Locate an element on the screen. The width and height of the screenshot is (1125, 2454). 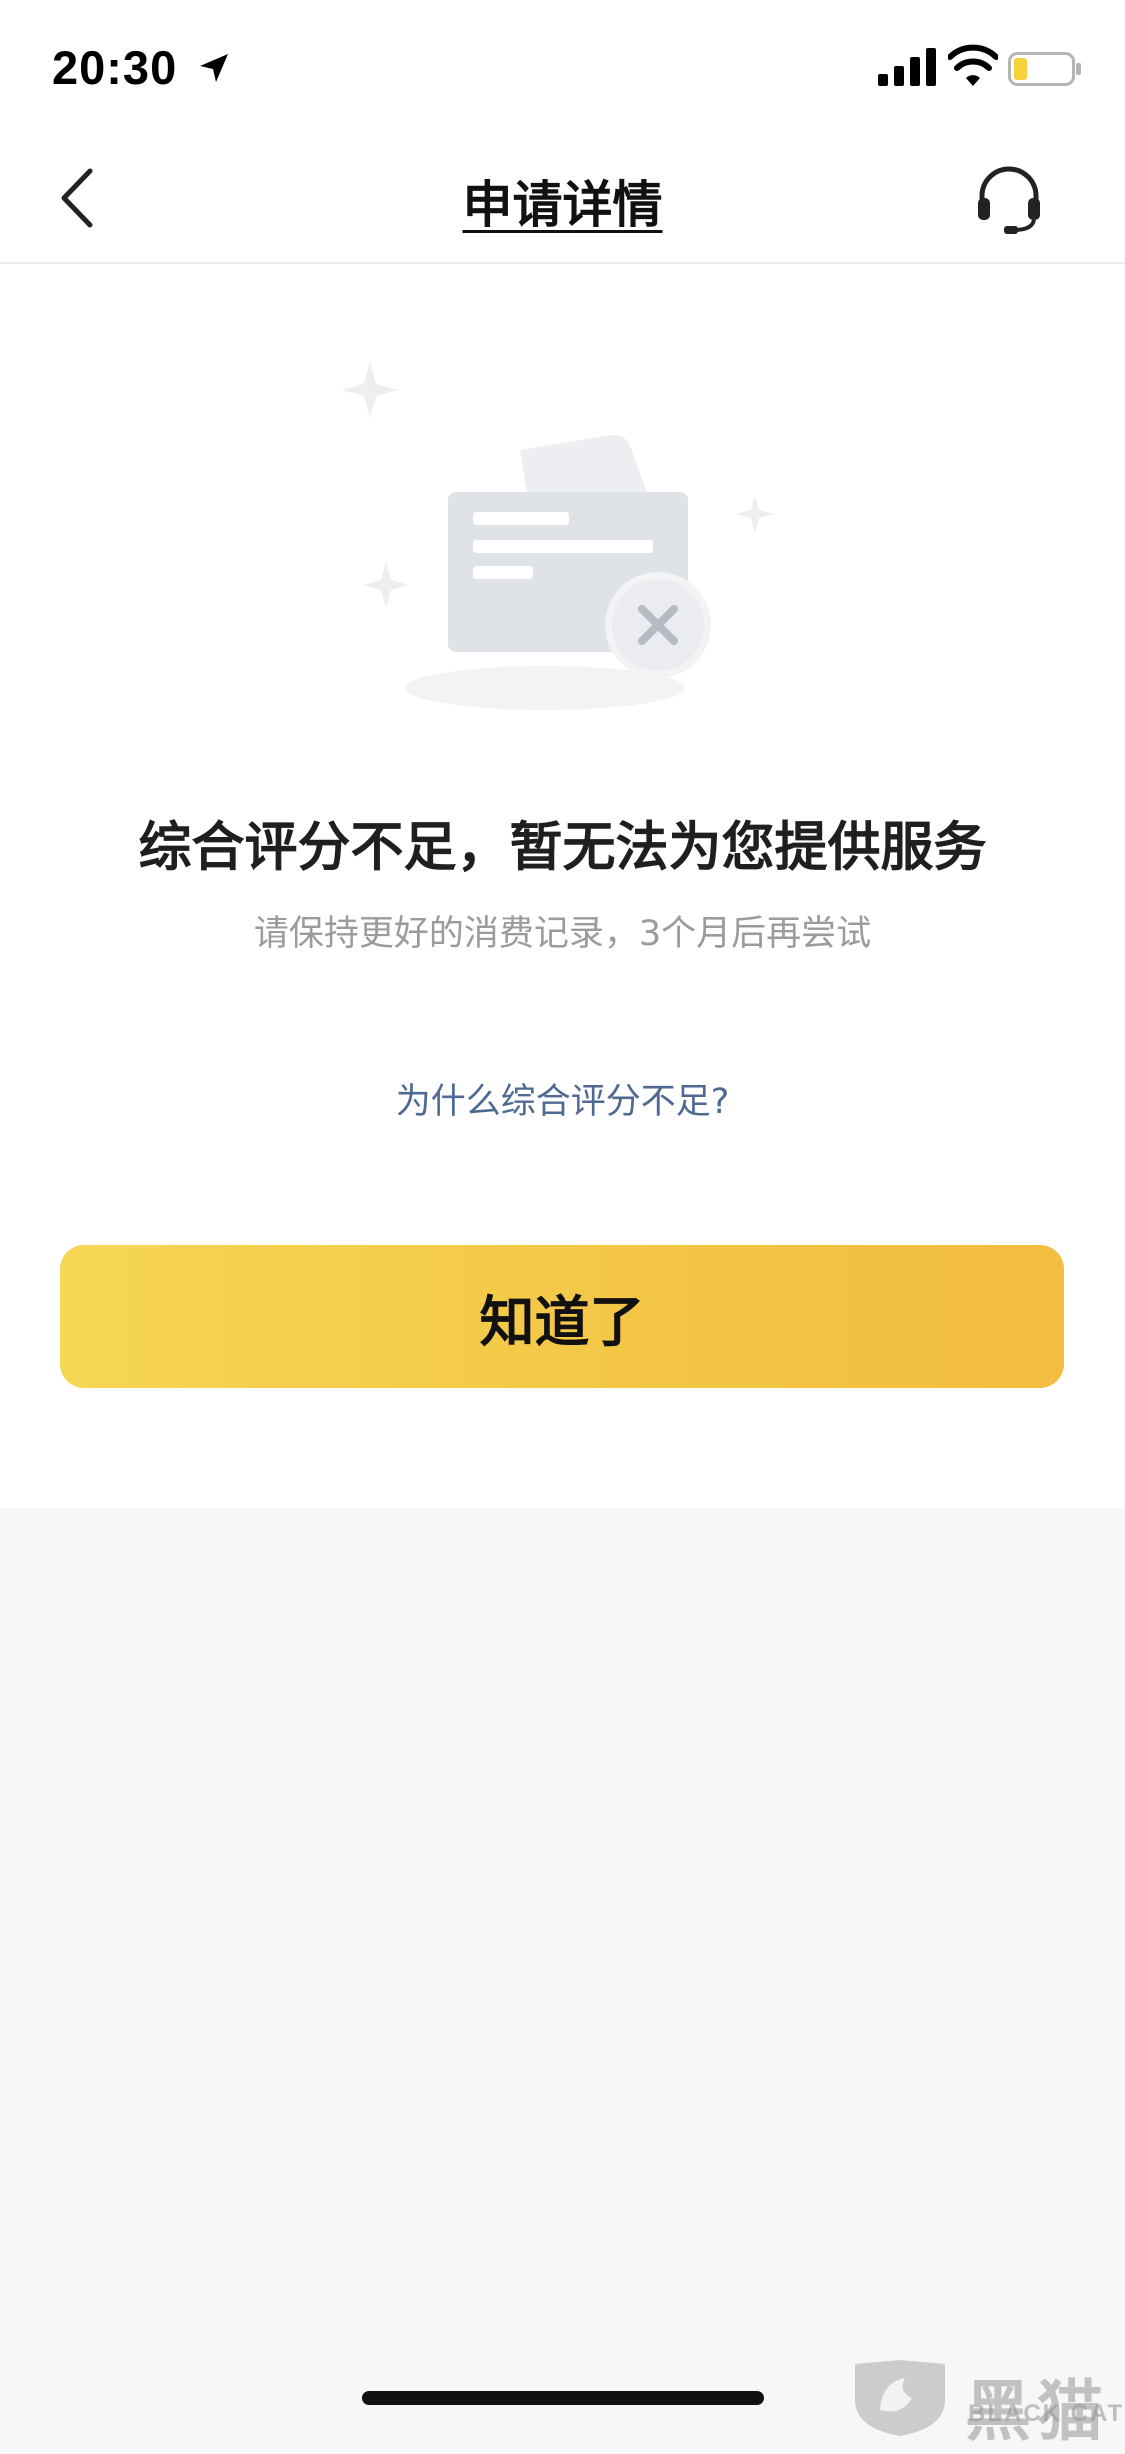
headset-icon is located at coordinates (1009, 198).